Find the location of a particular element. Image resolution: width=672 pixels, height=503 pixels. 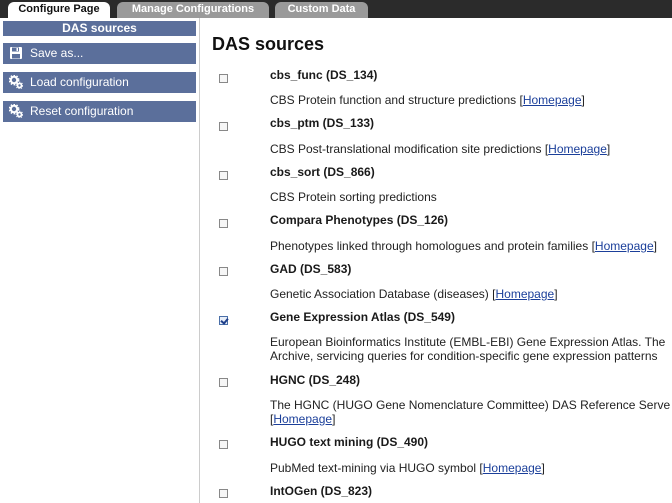

source-name: cbs_sort (DS_866) is located at coordinates (322, 172).